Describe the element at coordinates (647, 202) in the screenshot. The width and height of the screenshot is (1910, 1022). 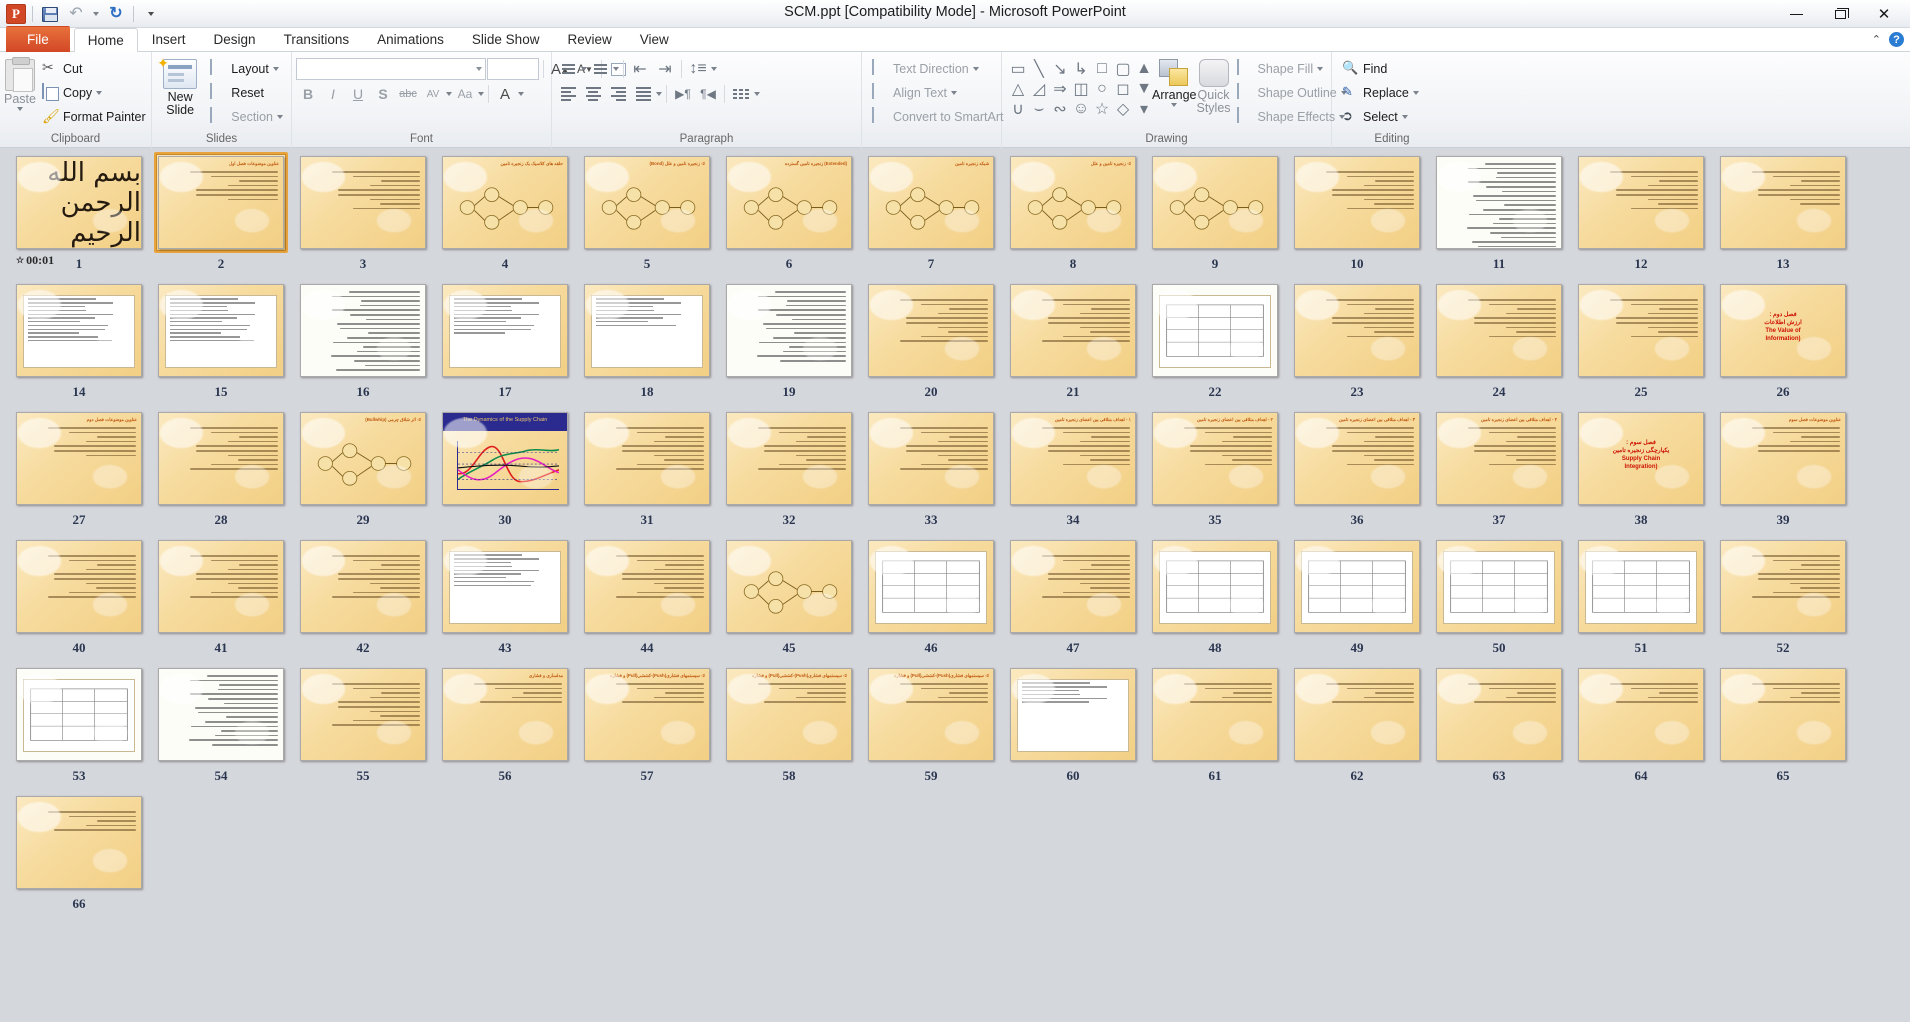
I see `slide-thumbnail-5: 2- زنجیره تامین و علل (Bond)` at that location.